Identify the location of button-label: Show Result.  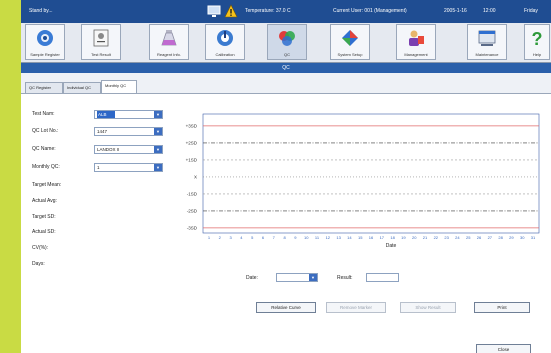
(428, 307).